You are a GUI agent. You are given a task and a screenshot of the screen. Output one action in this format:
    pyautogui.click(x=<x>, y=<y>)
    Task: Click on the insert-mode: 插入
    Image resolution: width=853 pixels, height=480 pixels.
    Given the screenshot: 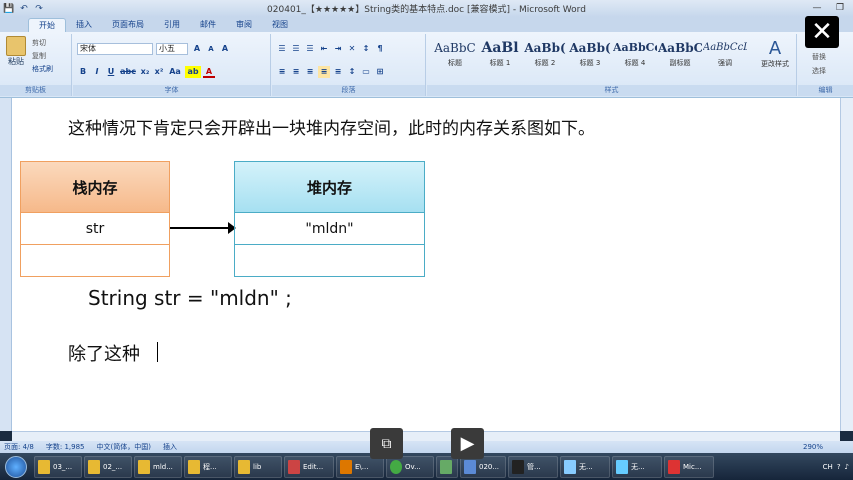 What is the action you would take?
    pyautogui.click(x=170, y=447)
    